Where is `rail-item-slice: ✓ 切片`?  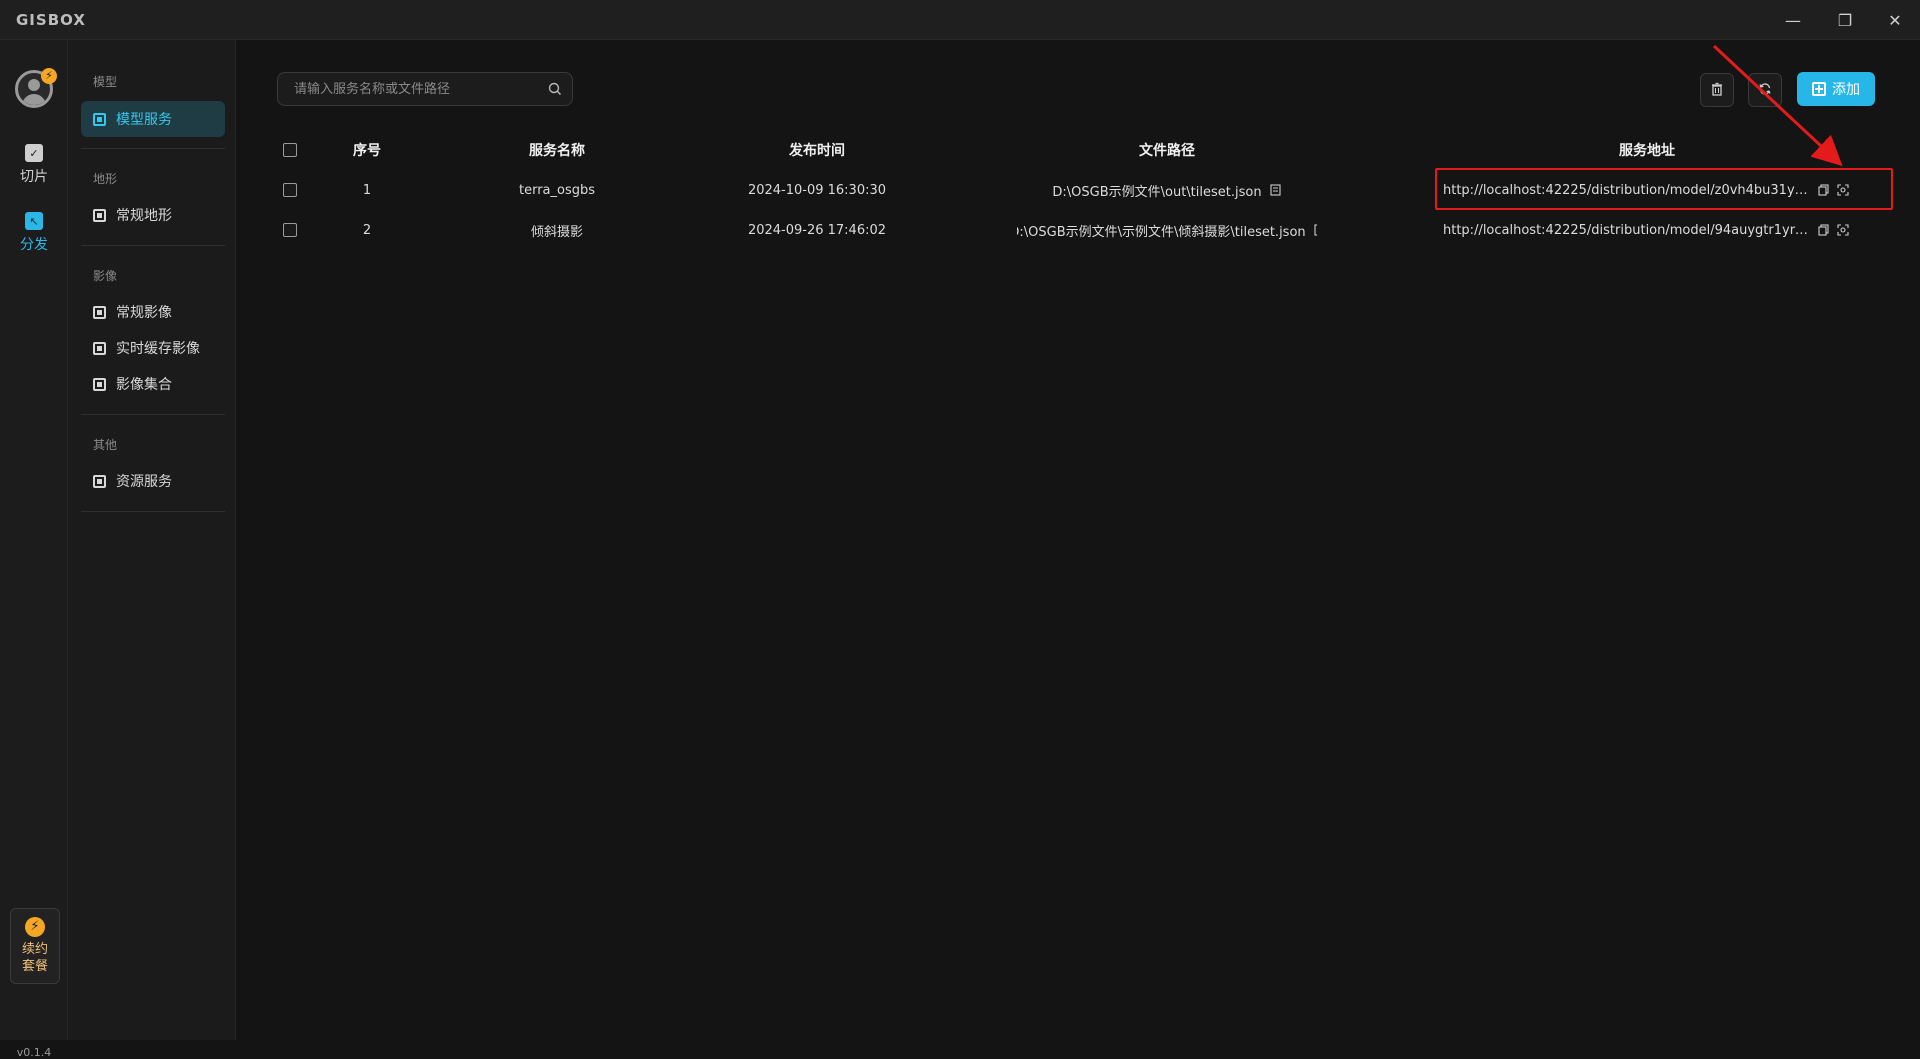 rail-item-slice: ✓ 切片 is located at coordinates (34, 165).